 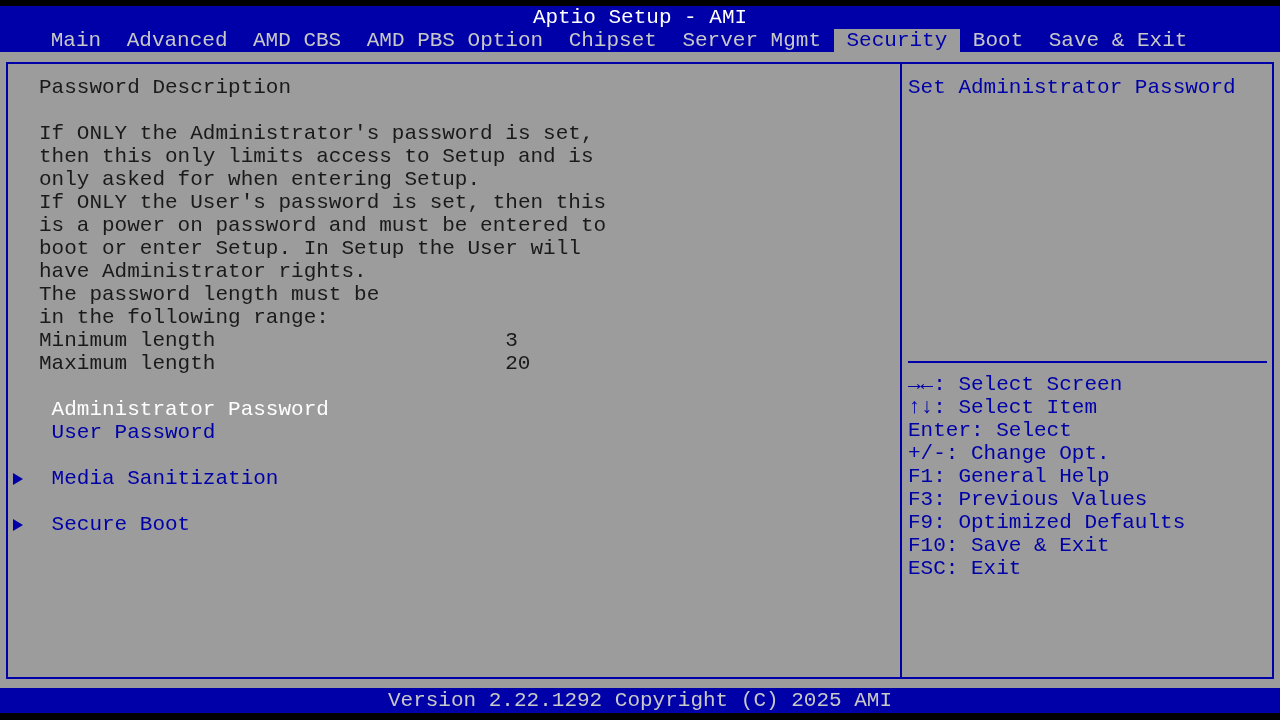 What do you see at coordinates (640, 17) in the screenshot?
I see `window-title: Aptio Setup - AMI` at bounding box center [640, 17].